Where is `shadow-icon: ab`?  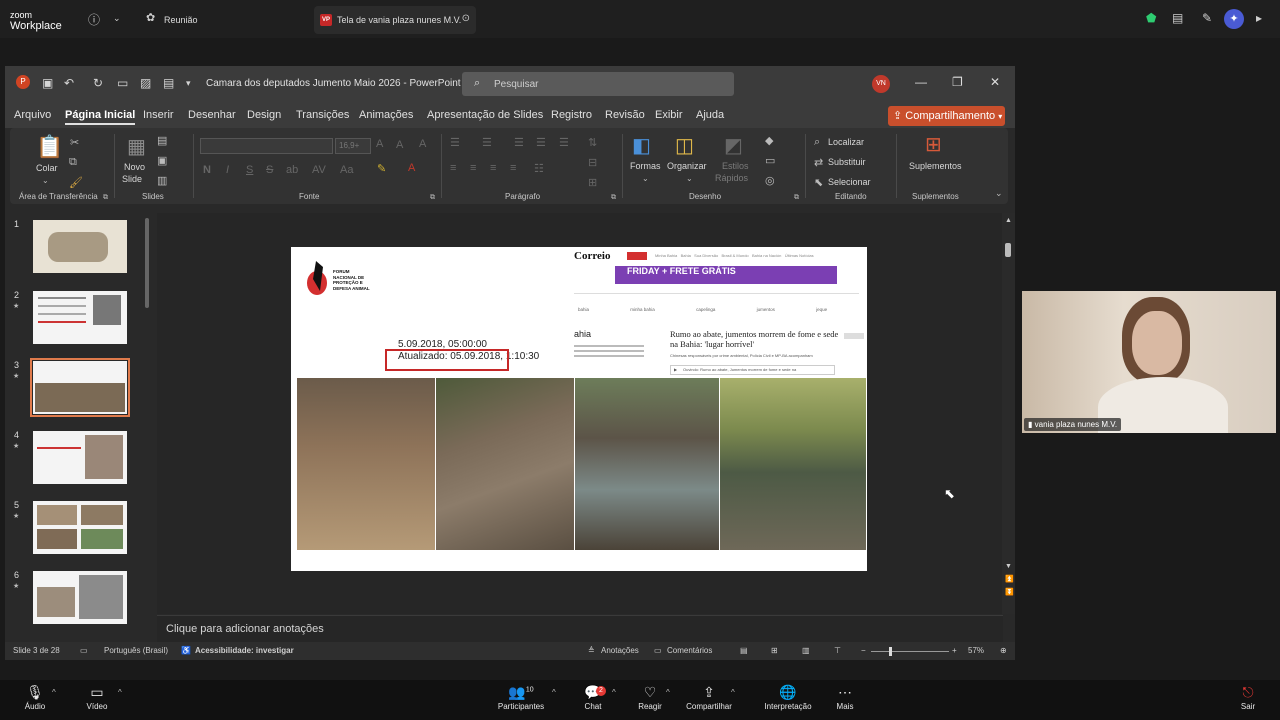 shadow-icon: ab is located at coordinates (292, 170).